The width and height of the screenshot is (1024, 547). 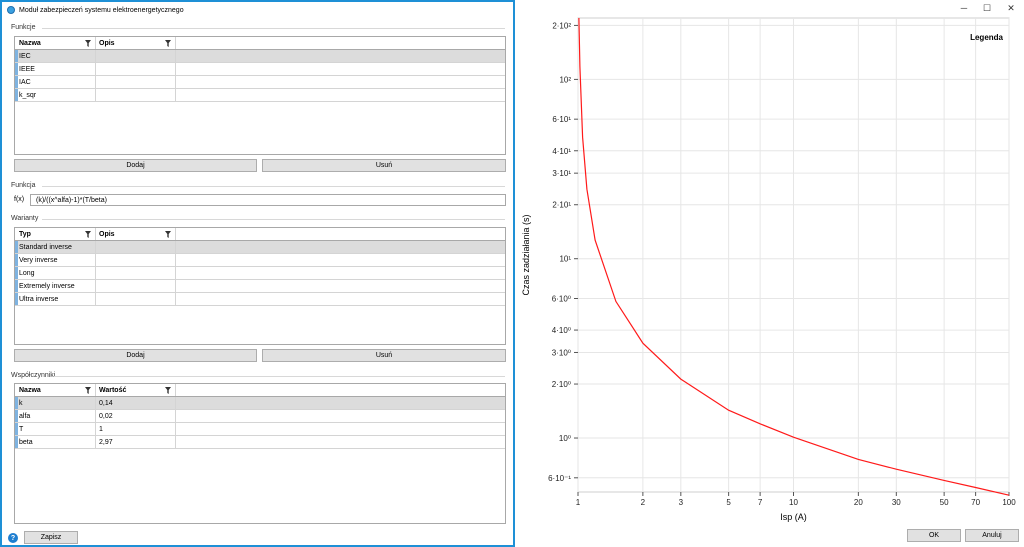 What do you see at coordinates (55, 95) in the screenshot?
I see `table-cell: k_sqr` at bounding box center [55, 95].